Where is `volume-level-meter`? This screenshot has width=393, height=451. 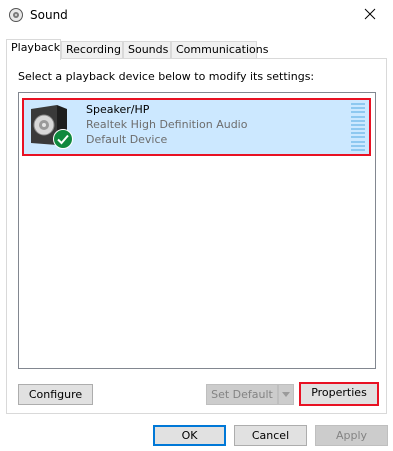 volume-level-meter is located at coordinates (358, 127).